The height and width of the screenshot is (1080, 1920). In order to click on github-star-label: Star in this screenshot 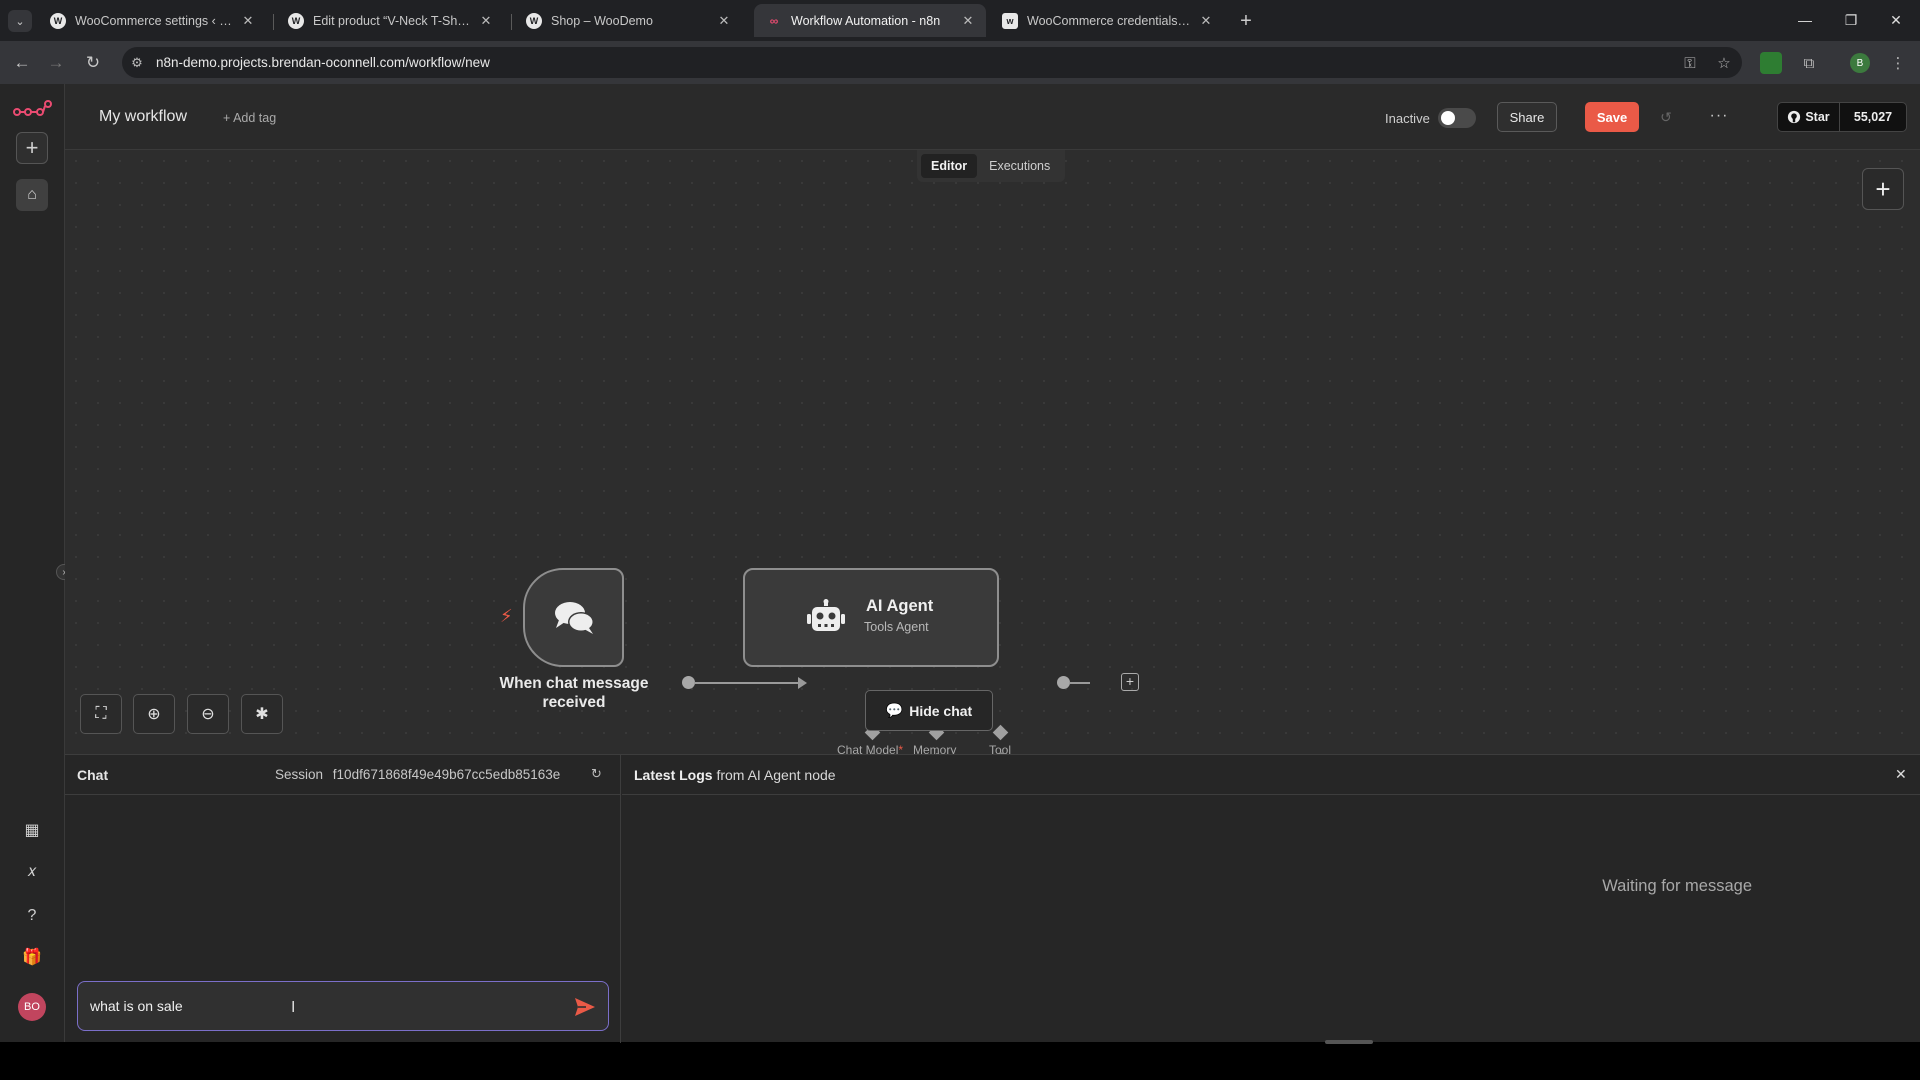, I will do `click(1817, 117)`.